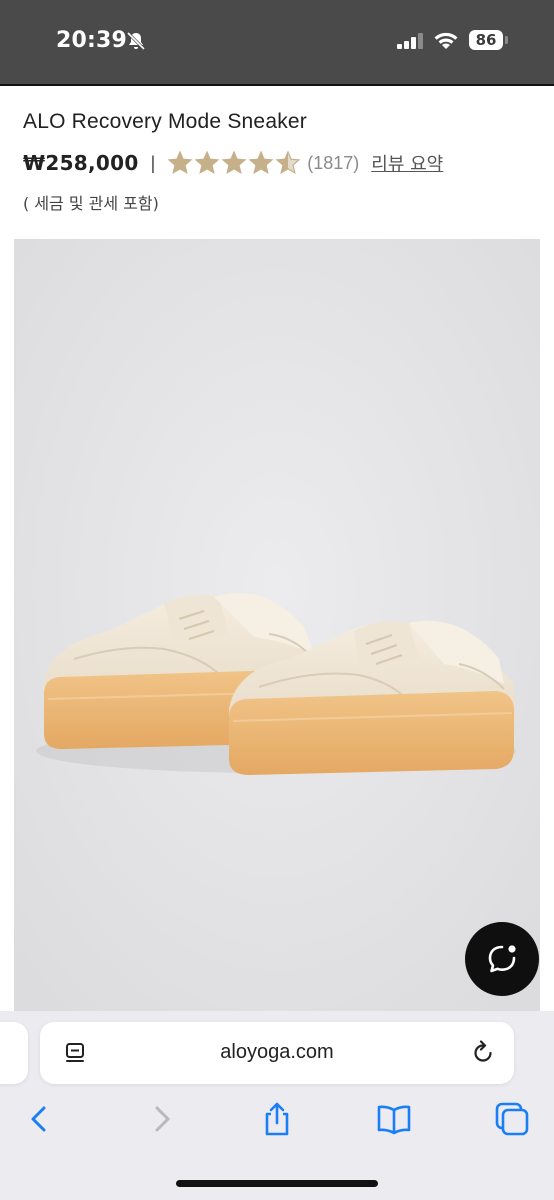  I want to click on battery-tip, so click(506, 40).